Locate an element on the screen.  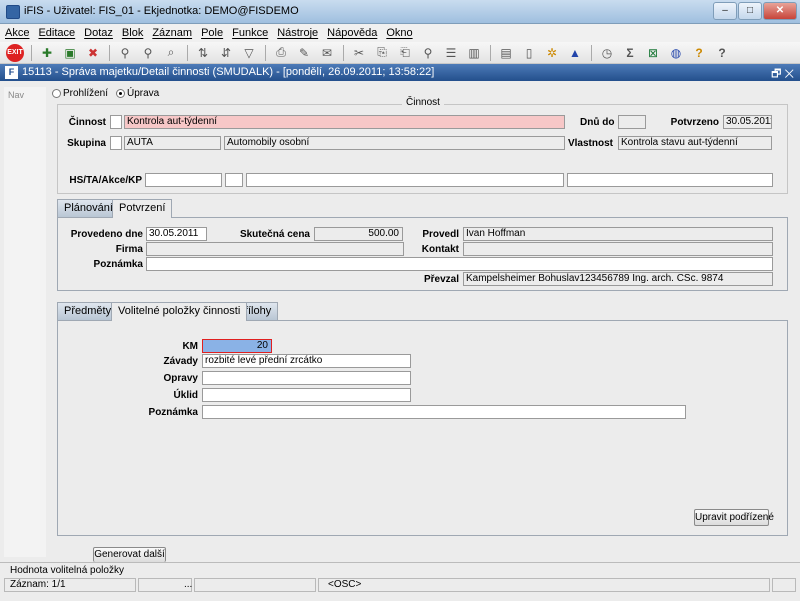
new-record-icon: ✚ is located at coordinates (47, 53).